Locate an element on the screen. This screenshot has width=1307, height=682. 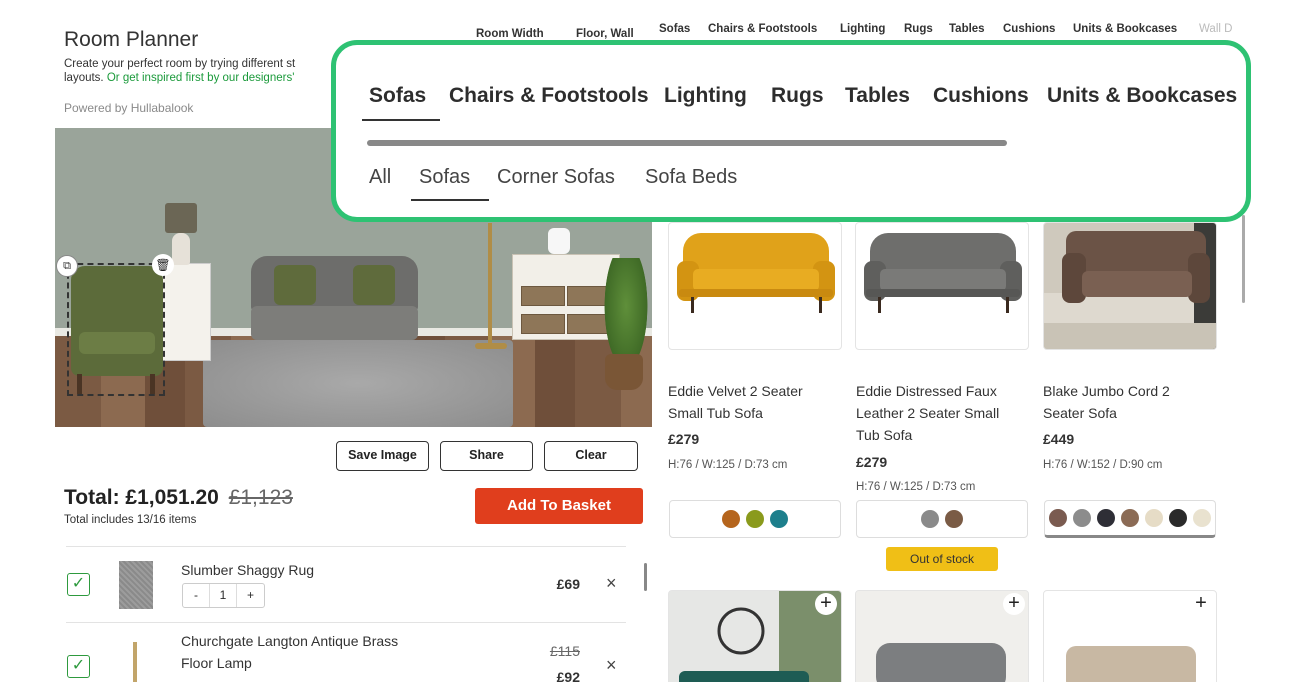
room-rug is located at coordinates (358, 383).